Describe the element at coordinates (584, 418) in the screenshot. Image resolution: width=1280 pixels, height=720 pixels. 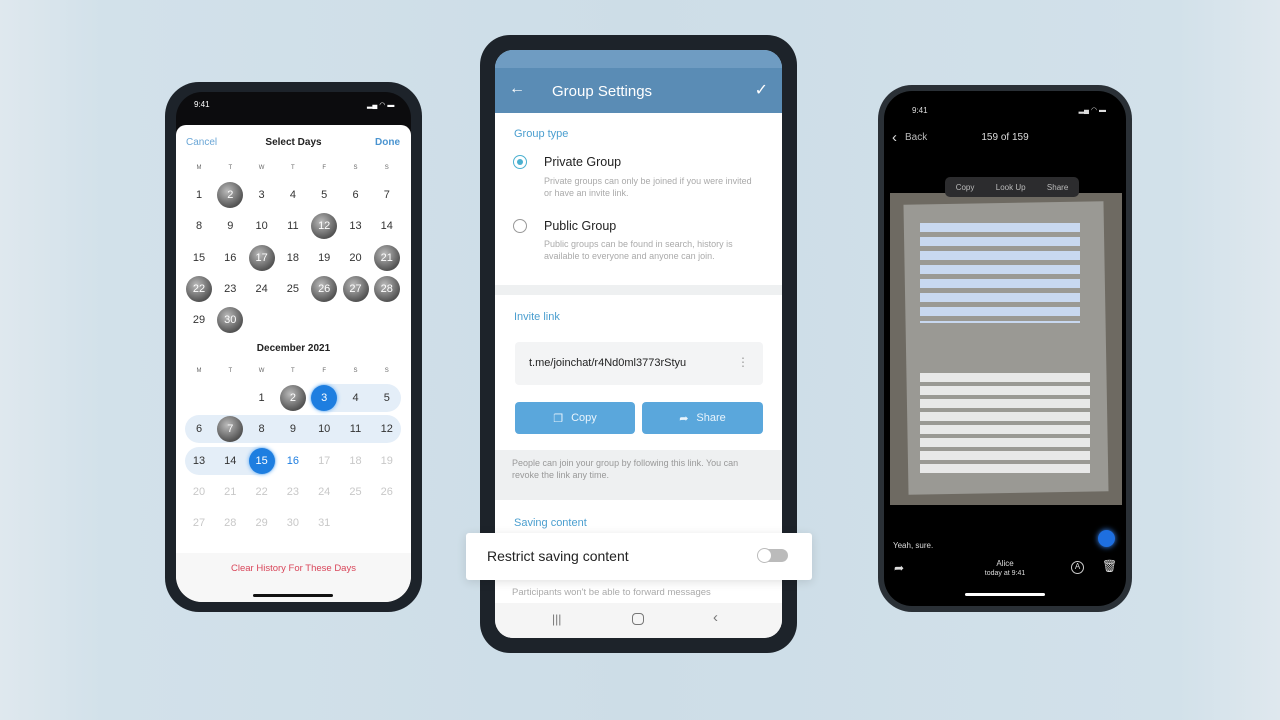
I see `copy-label: Copy` at that location.